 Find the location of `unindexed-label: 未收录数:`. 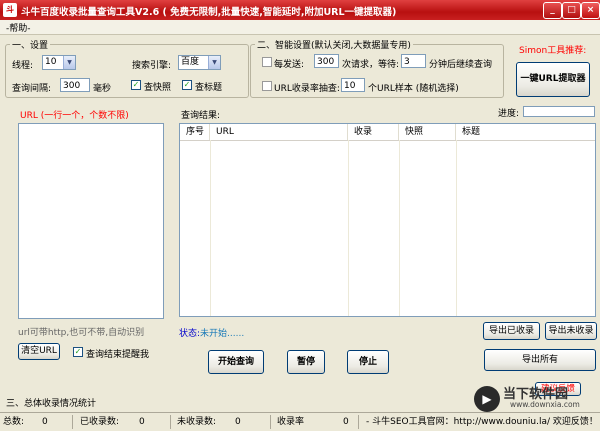

unindexed-label: 未收录数: is located at coordinates (197, 422).